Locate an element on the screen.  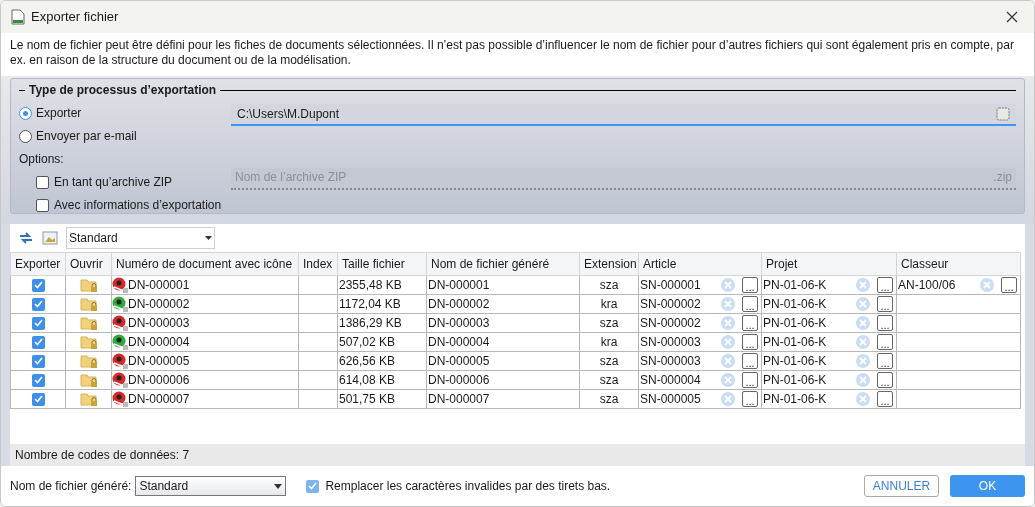
filename-dropdown: Standard is located at coordinates (211, 486).